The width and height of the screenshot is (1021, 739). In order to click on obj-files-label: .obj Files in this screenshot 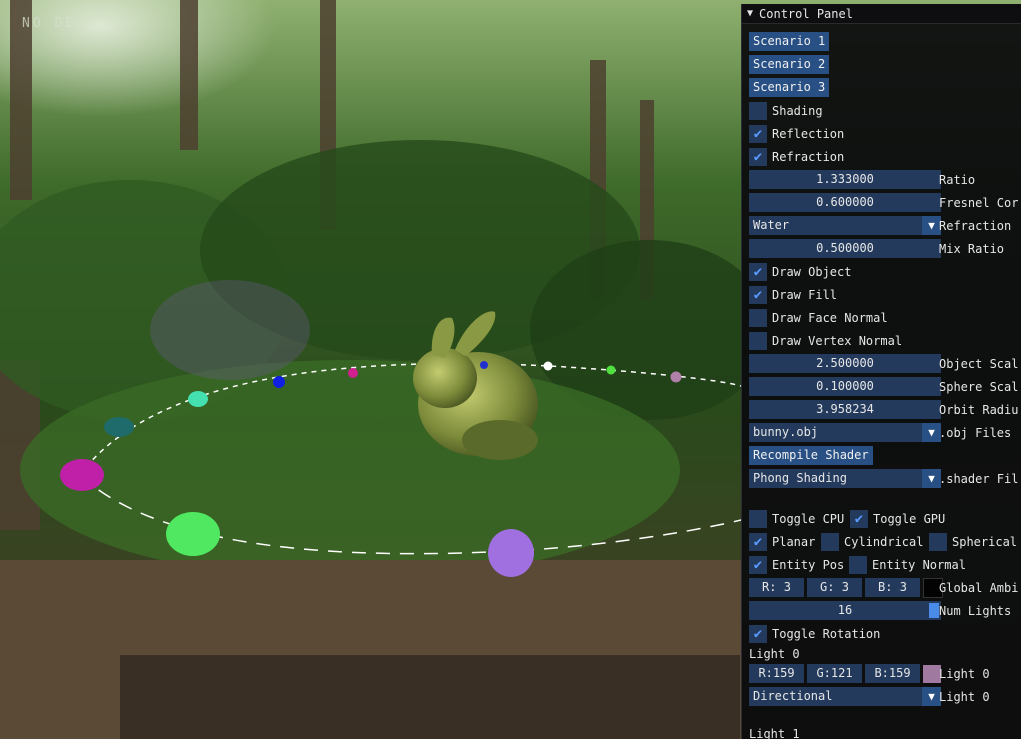, I will do `click(975, 432)`.